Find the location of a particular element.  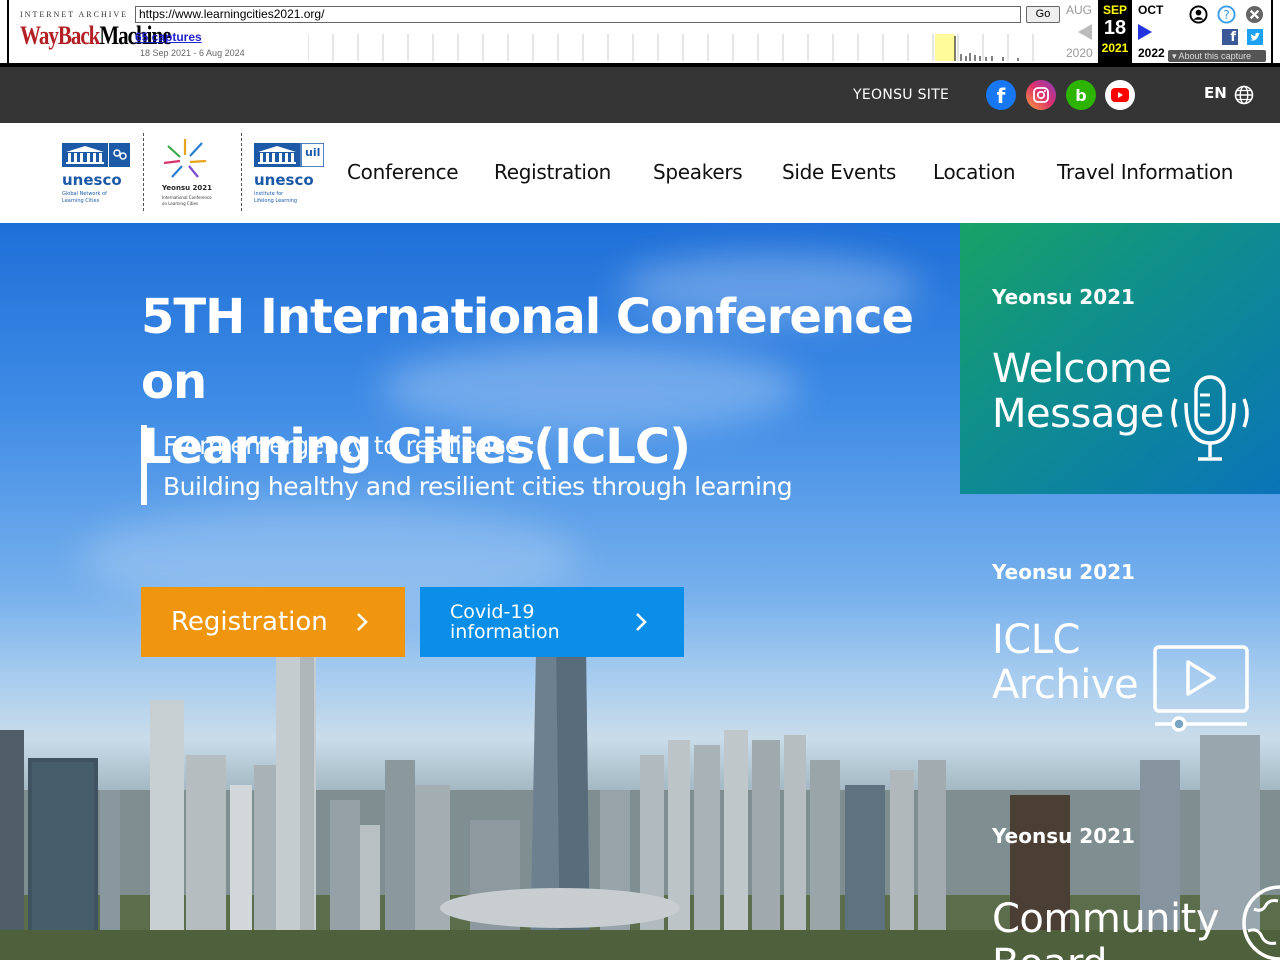

nav-speakers: Speakers is located at coordinates (698, 172).